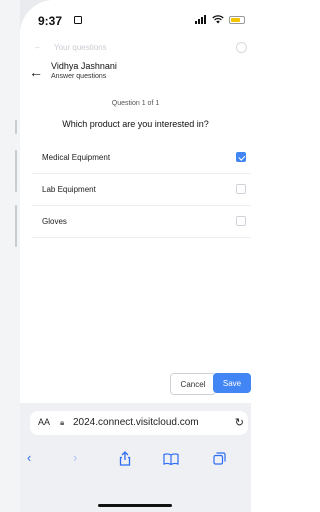 The height and width of the screenshot is (512, 320). Describe the element at coordinates (76, 157) in the screenshot. I see `option-label: Medical Equipment` at that location.